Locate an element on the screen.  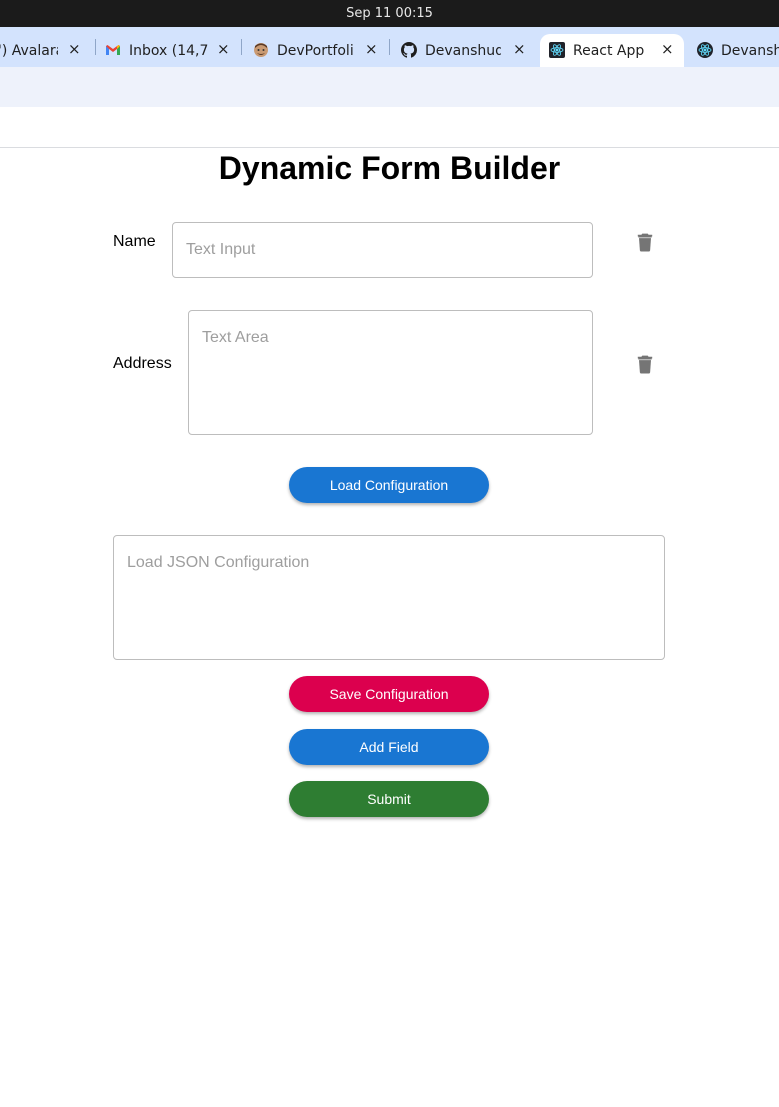
system-clock: Sep 11 00:15 is located at coordinates (389, 13).